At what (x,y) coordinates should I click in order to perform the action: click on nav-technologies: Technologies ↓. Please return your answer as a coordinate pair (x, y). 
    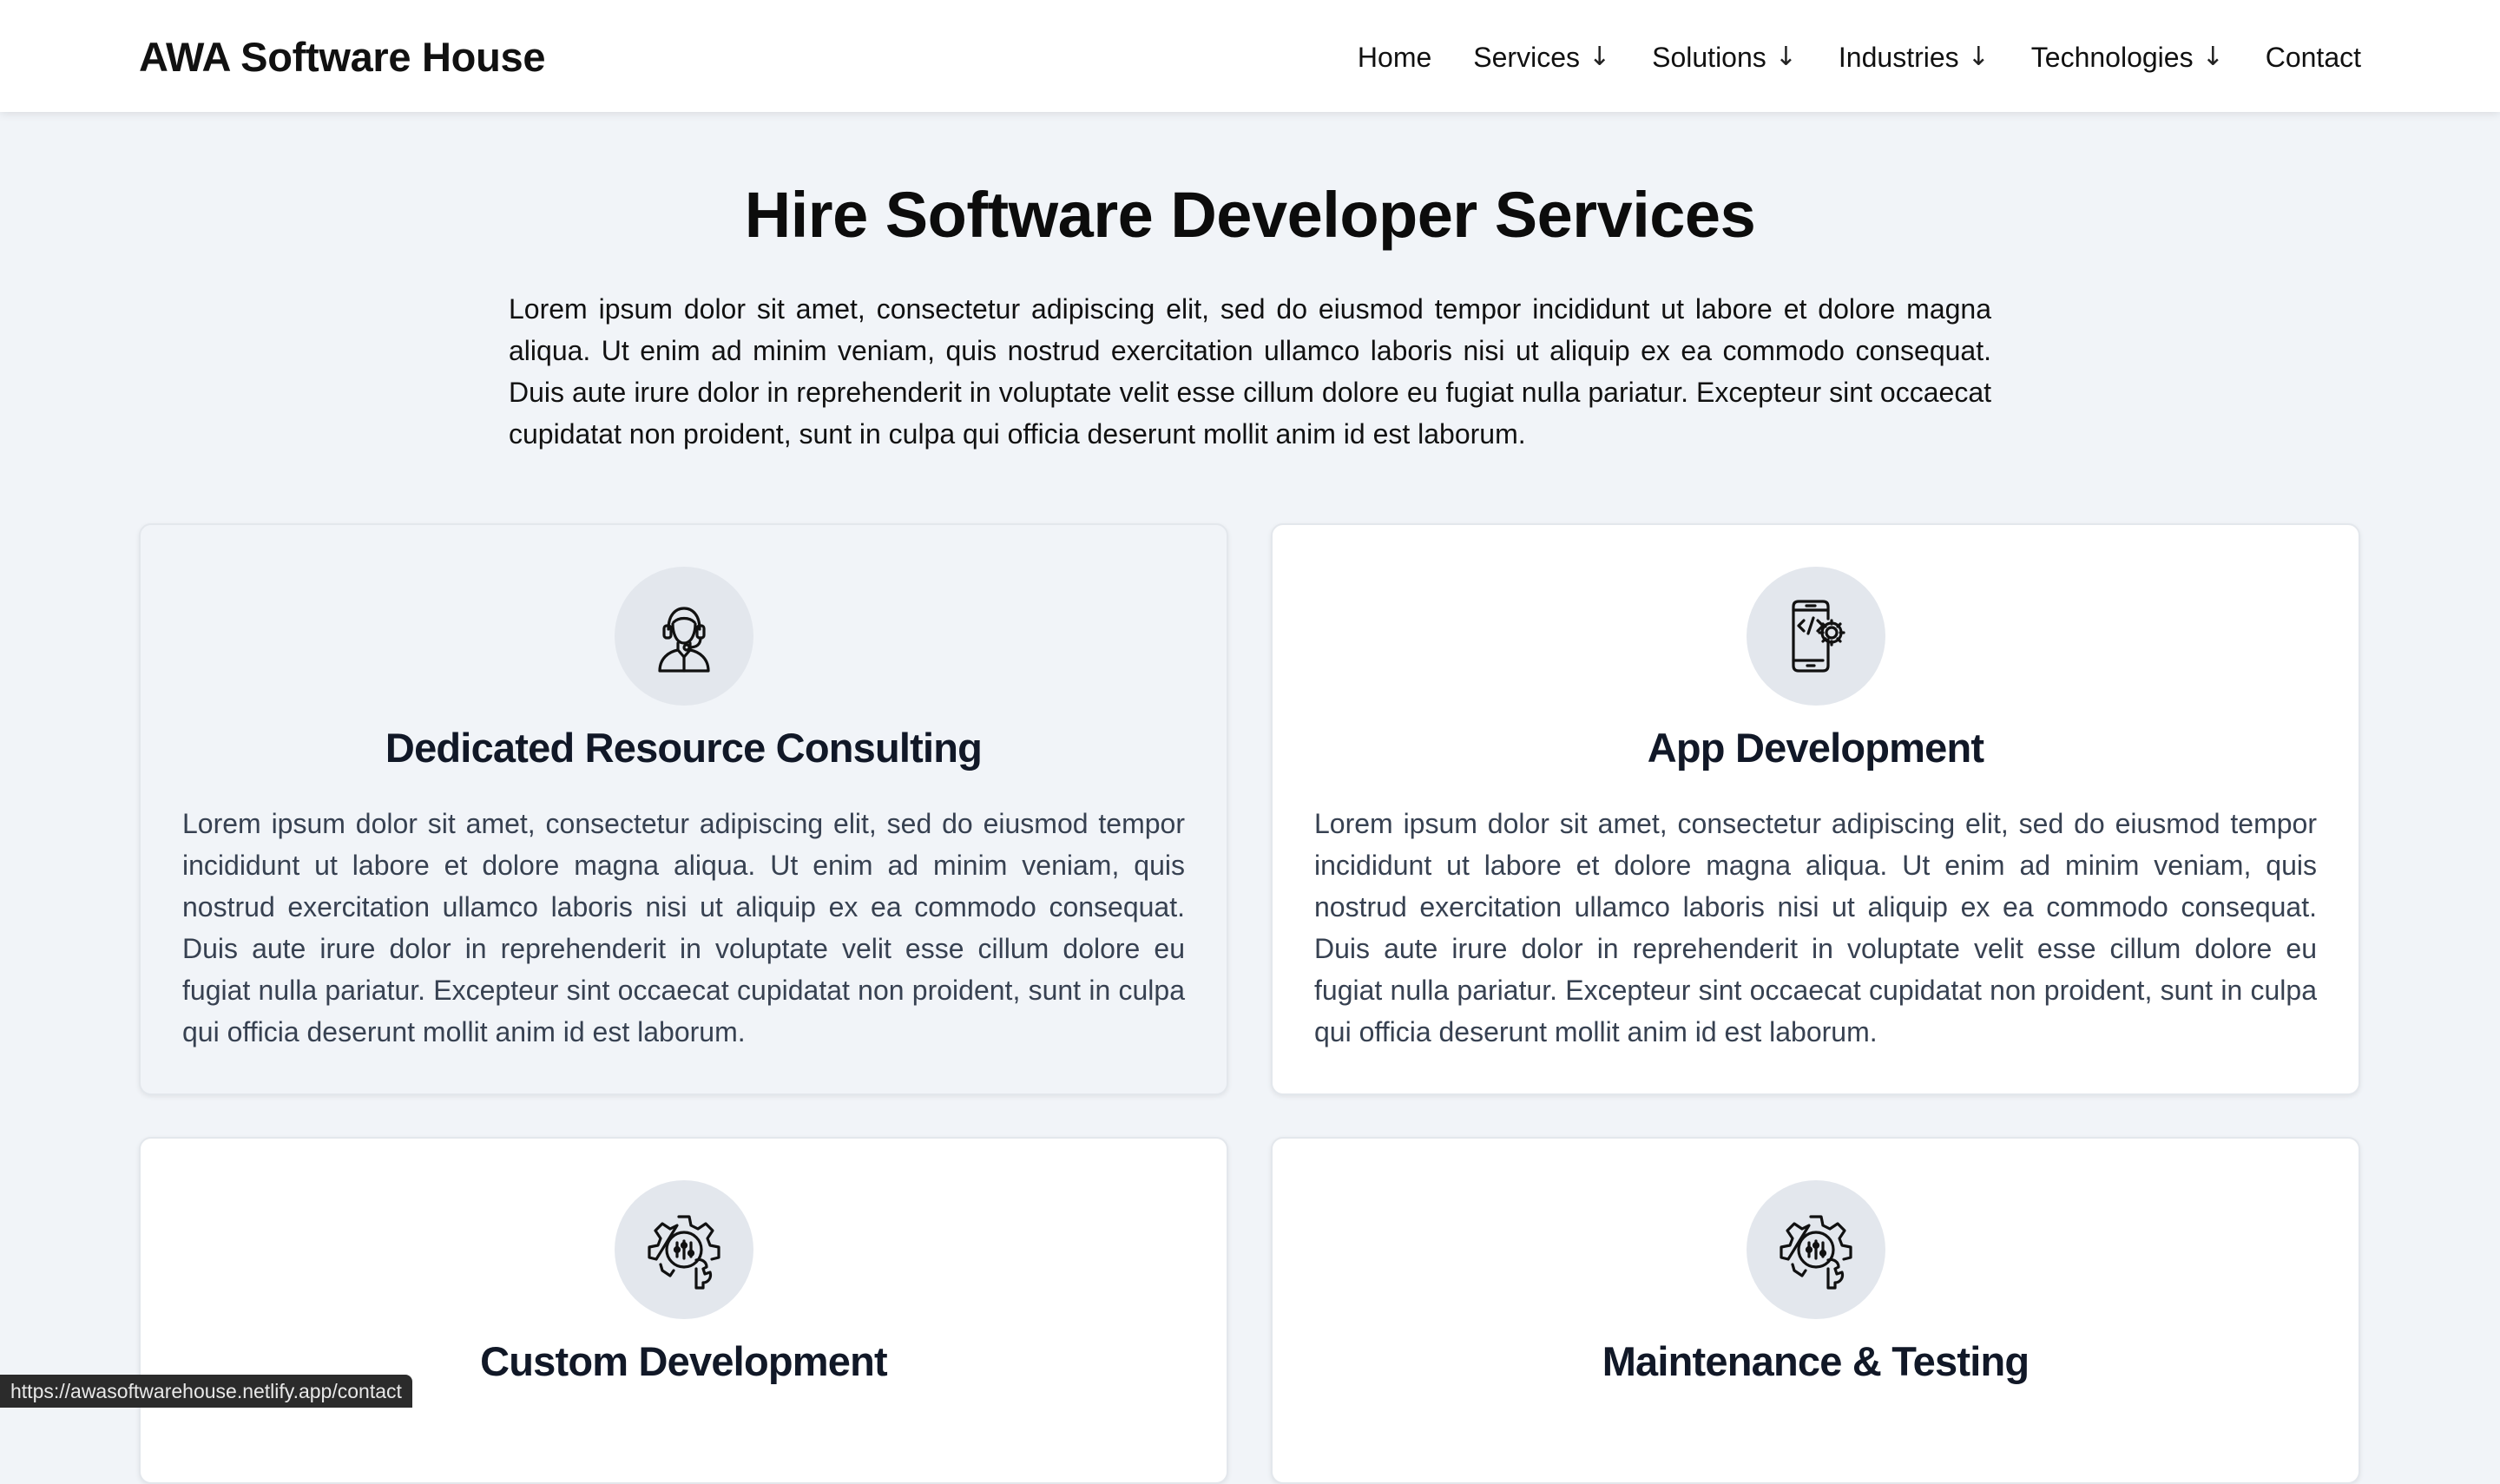
    Looking at the image, I should click on (2127, 57).